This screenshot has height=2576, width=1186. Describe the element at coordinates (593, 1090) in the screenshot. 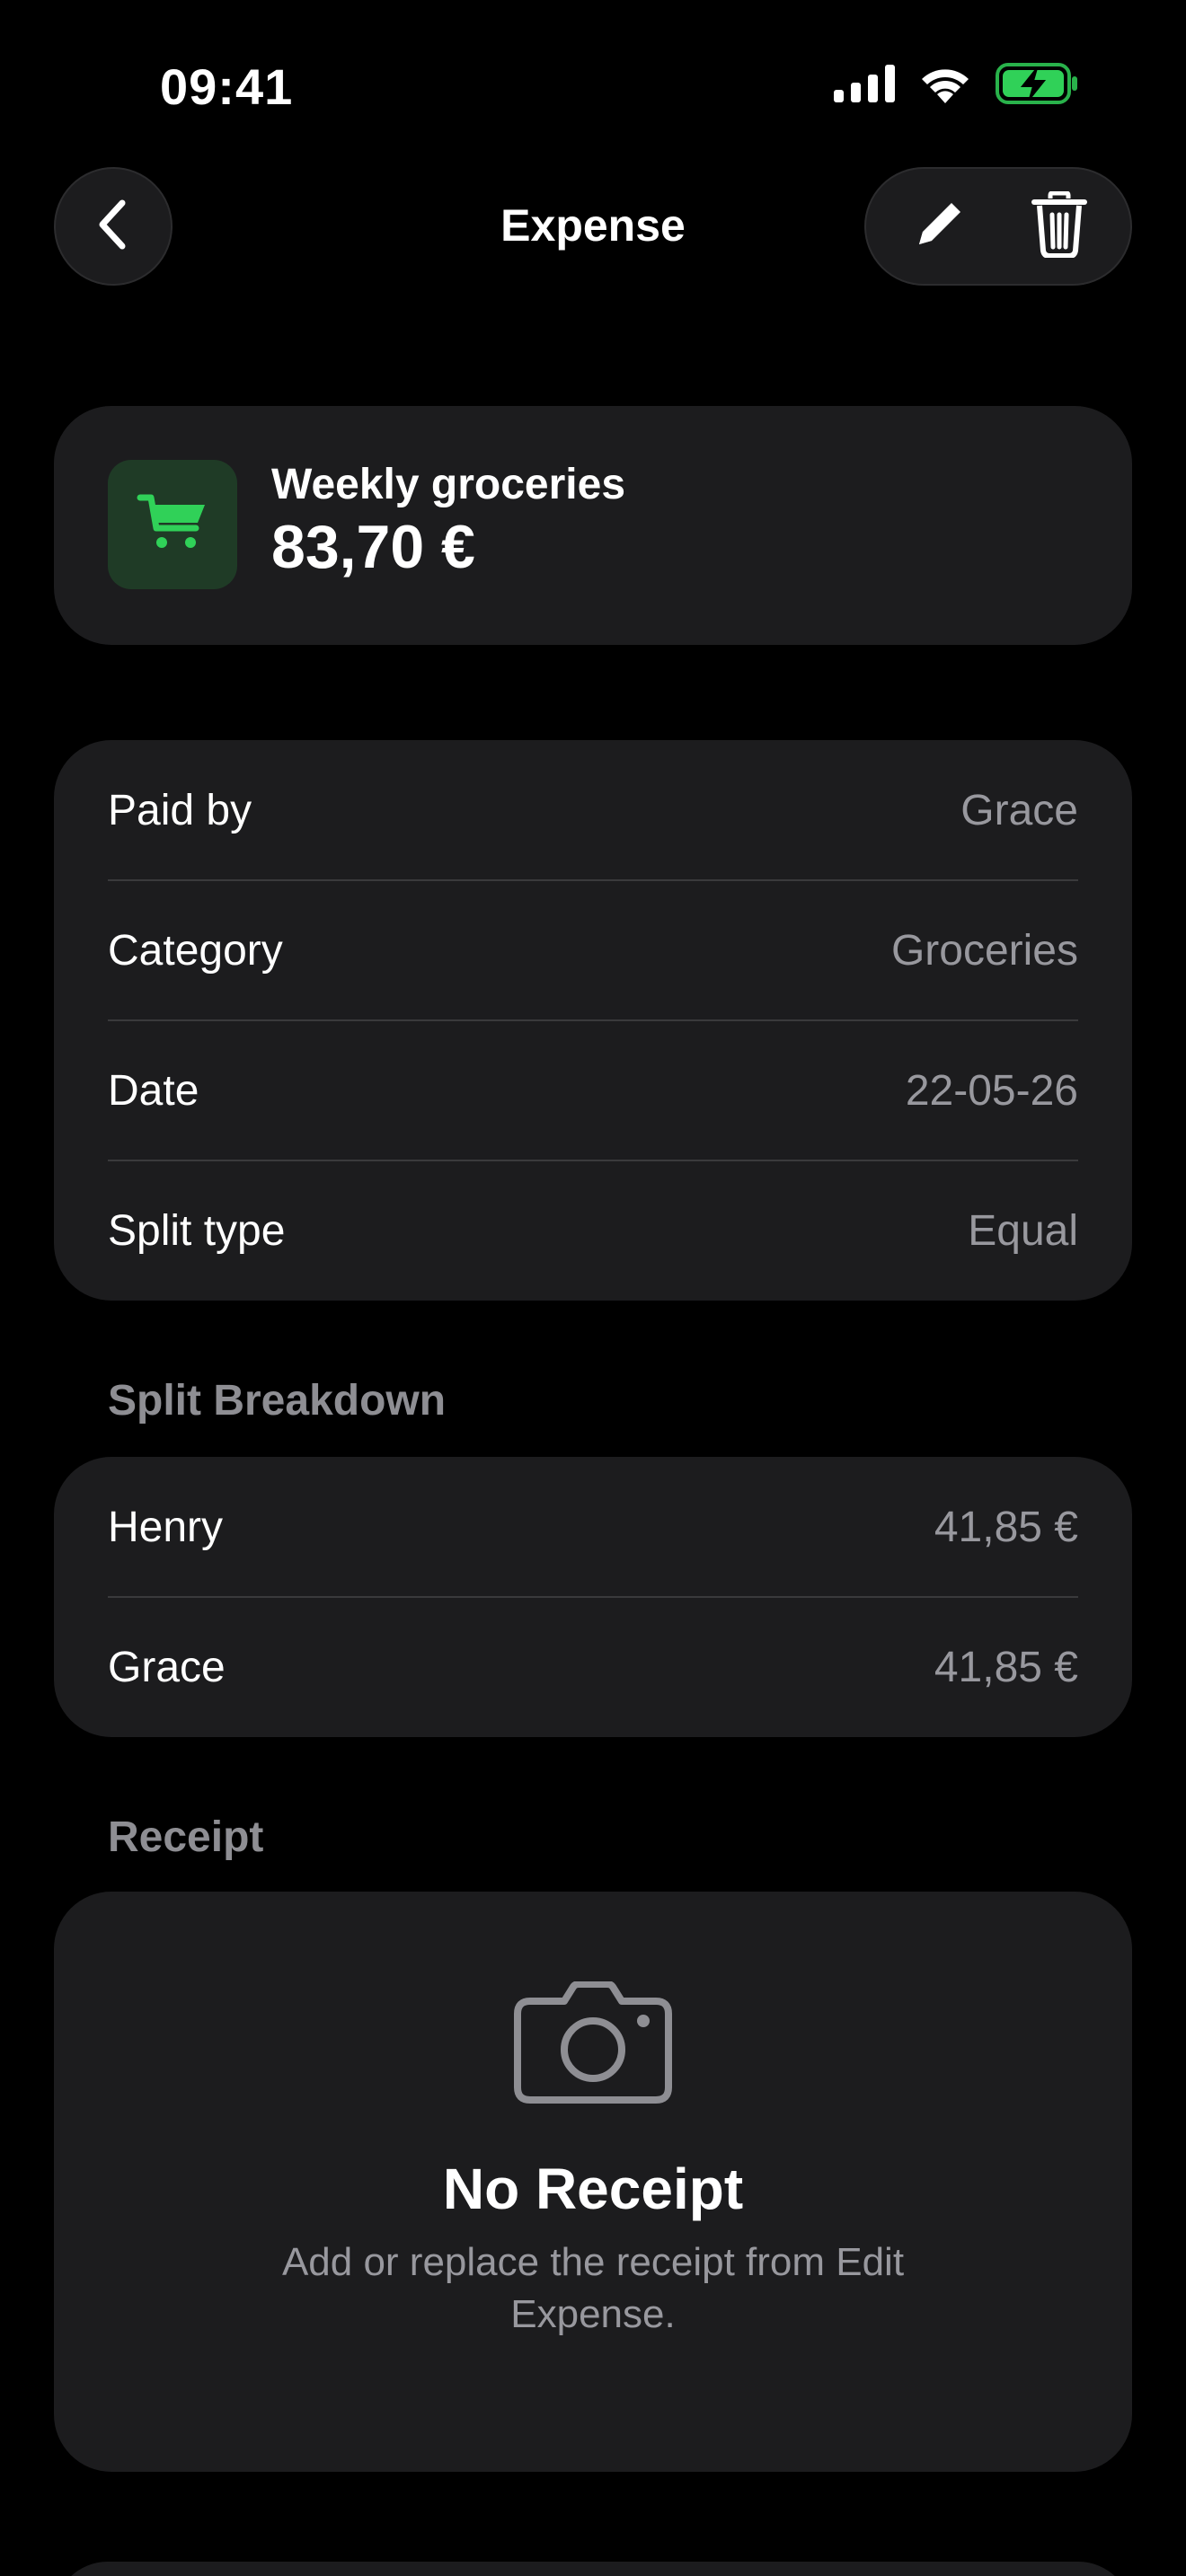

I see `detail-row-date: Date 22-05-26` at that location.